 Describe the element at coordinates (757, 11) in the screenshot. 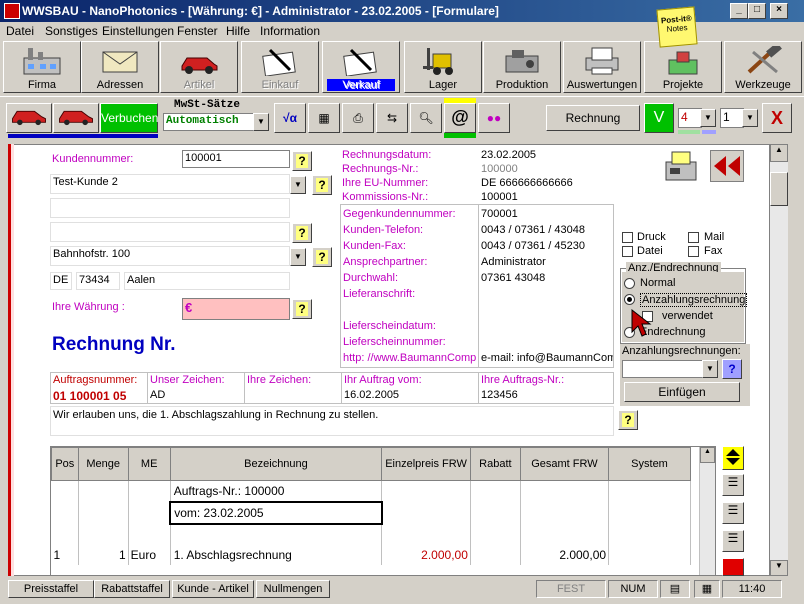

I see `maximize-button: □` at that location.